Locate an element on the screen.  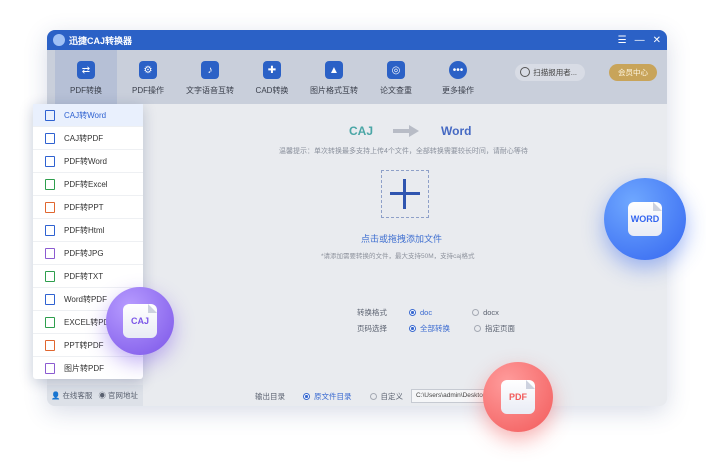
conversion-header: CAJ Word is located at coordinates (410, 131).